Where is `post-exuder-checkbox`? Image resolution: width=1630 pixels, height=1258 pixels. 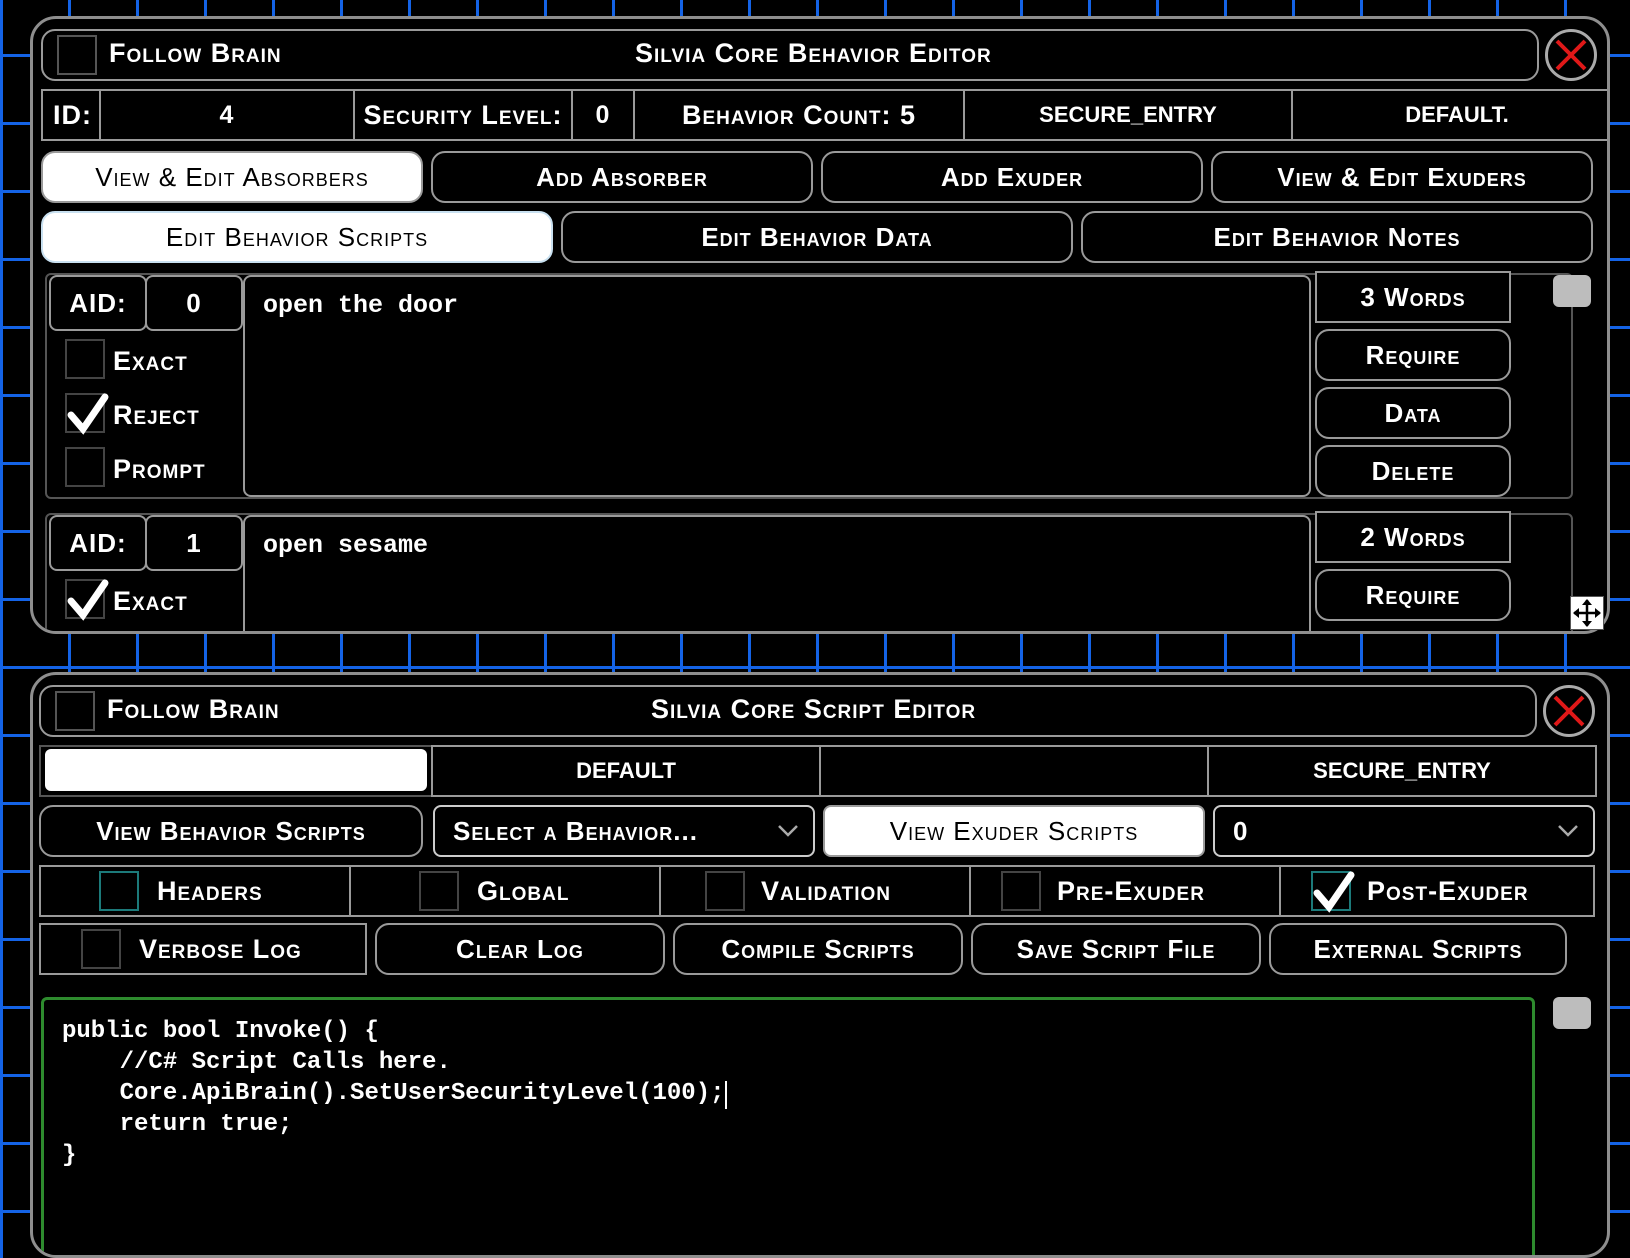
post-exuder-checkbox is located at coordinates (1333, 892).